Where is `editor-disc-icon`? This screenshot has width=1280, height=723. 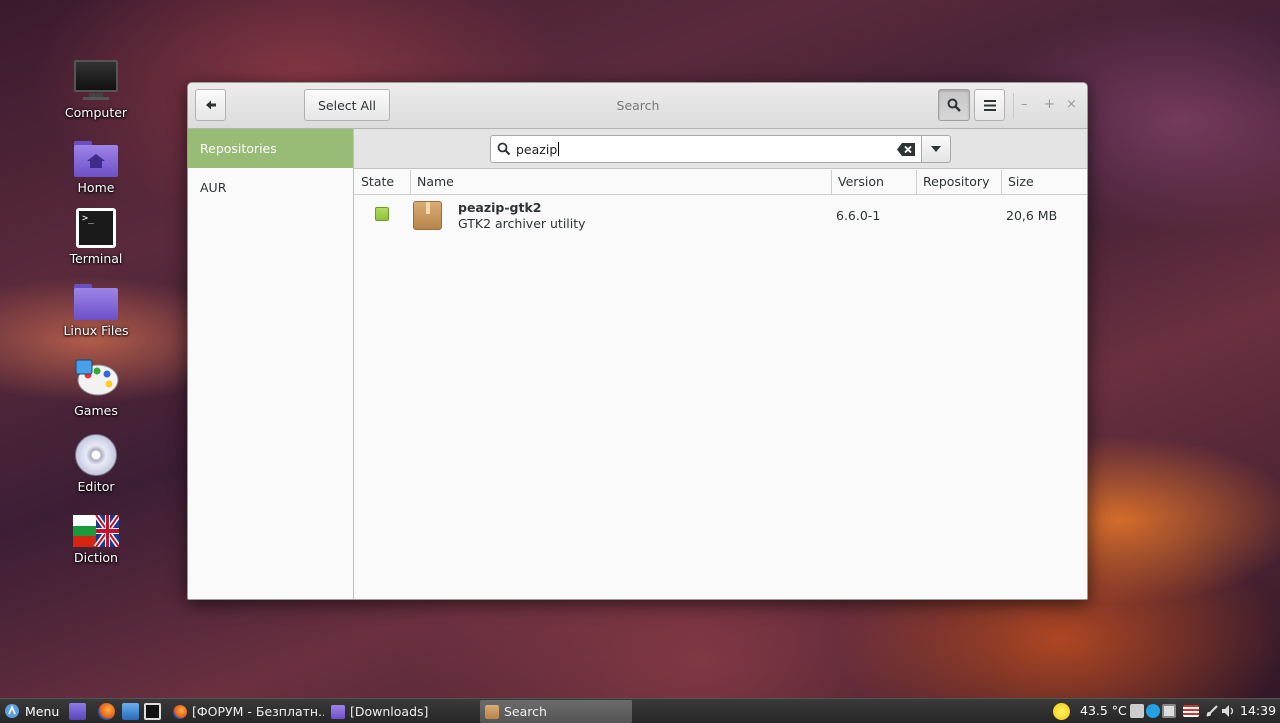
editor-disc-icon is located at coordinates (96, 455).